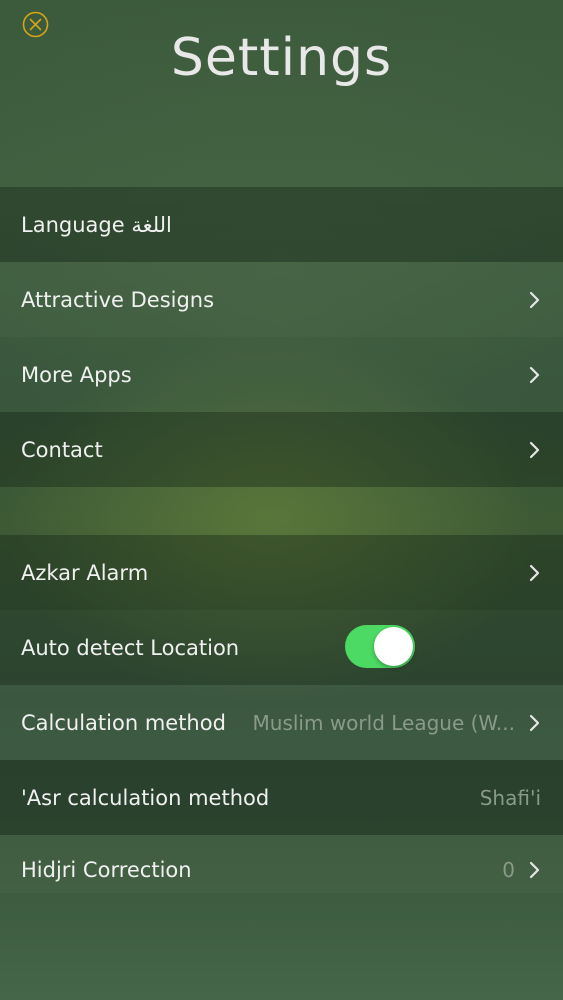  What do you see at coordinates (123, 722) in the screenshot?
I see `calculation-method-label: Calculation method` at bounding box center [123, 722].